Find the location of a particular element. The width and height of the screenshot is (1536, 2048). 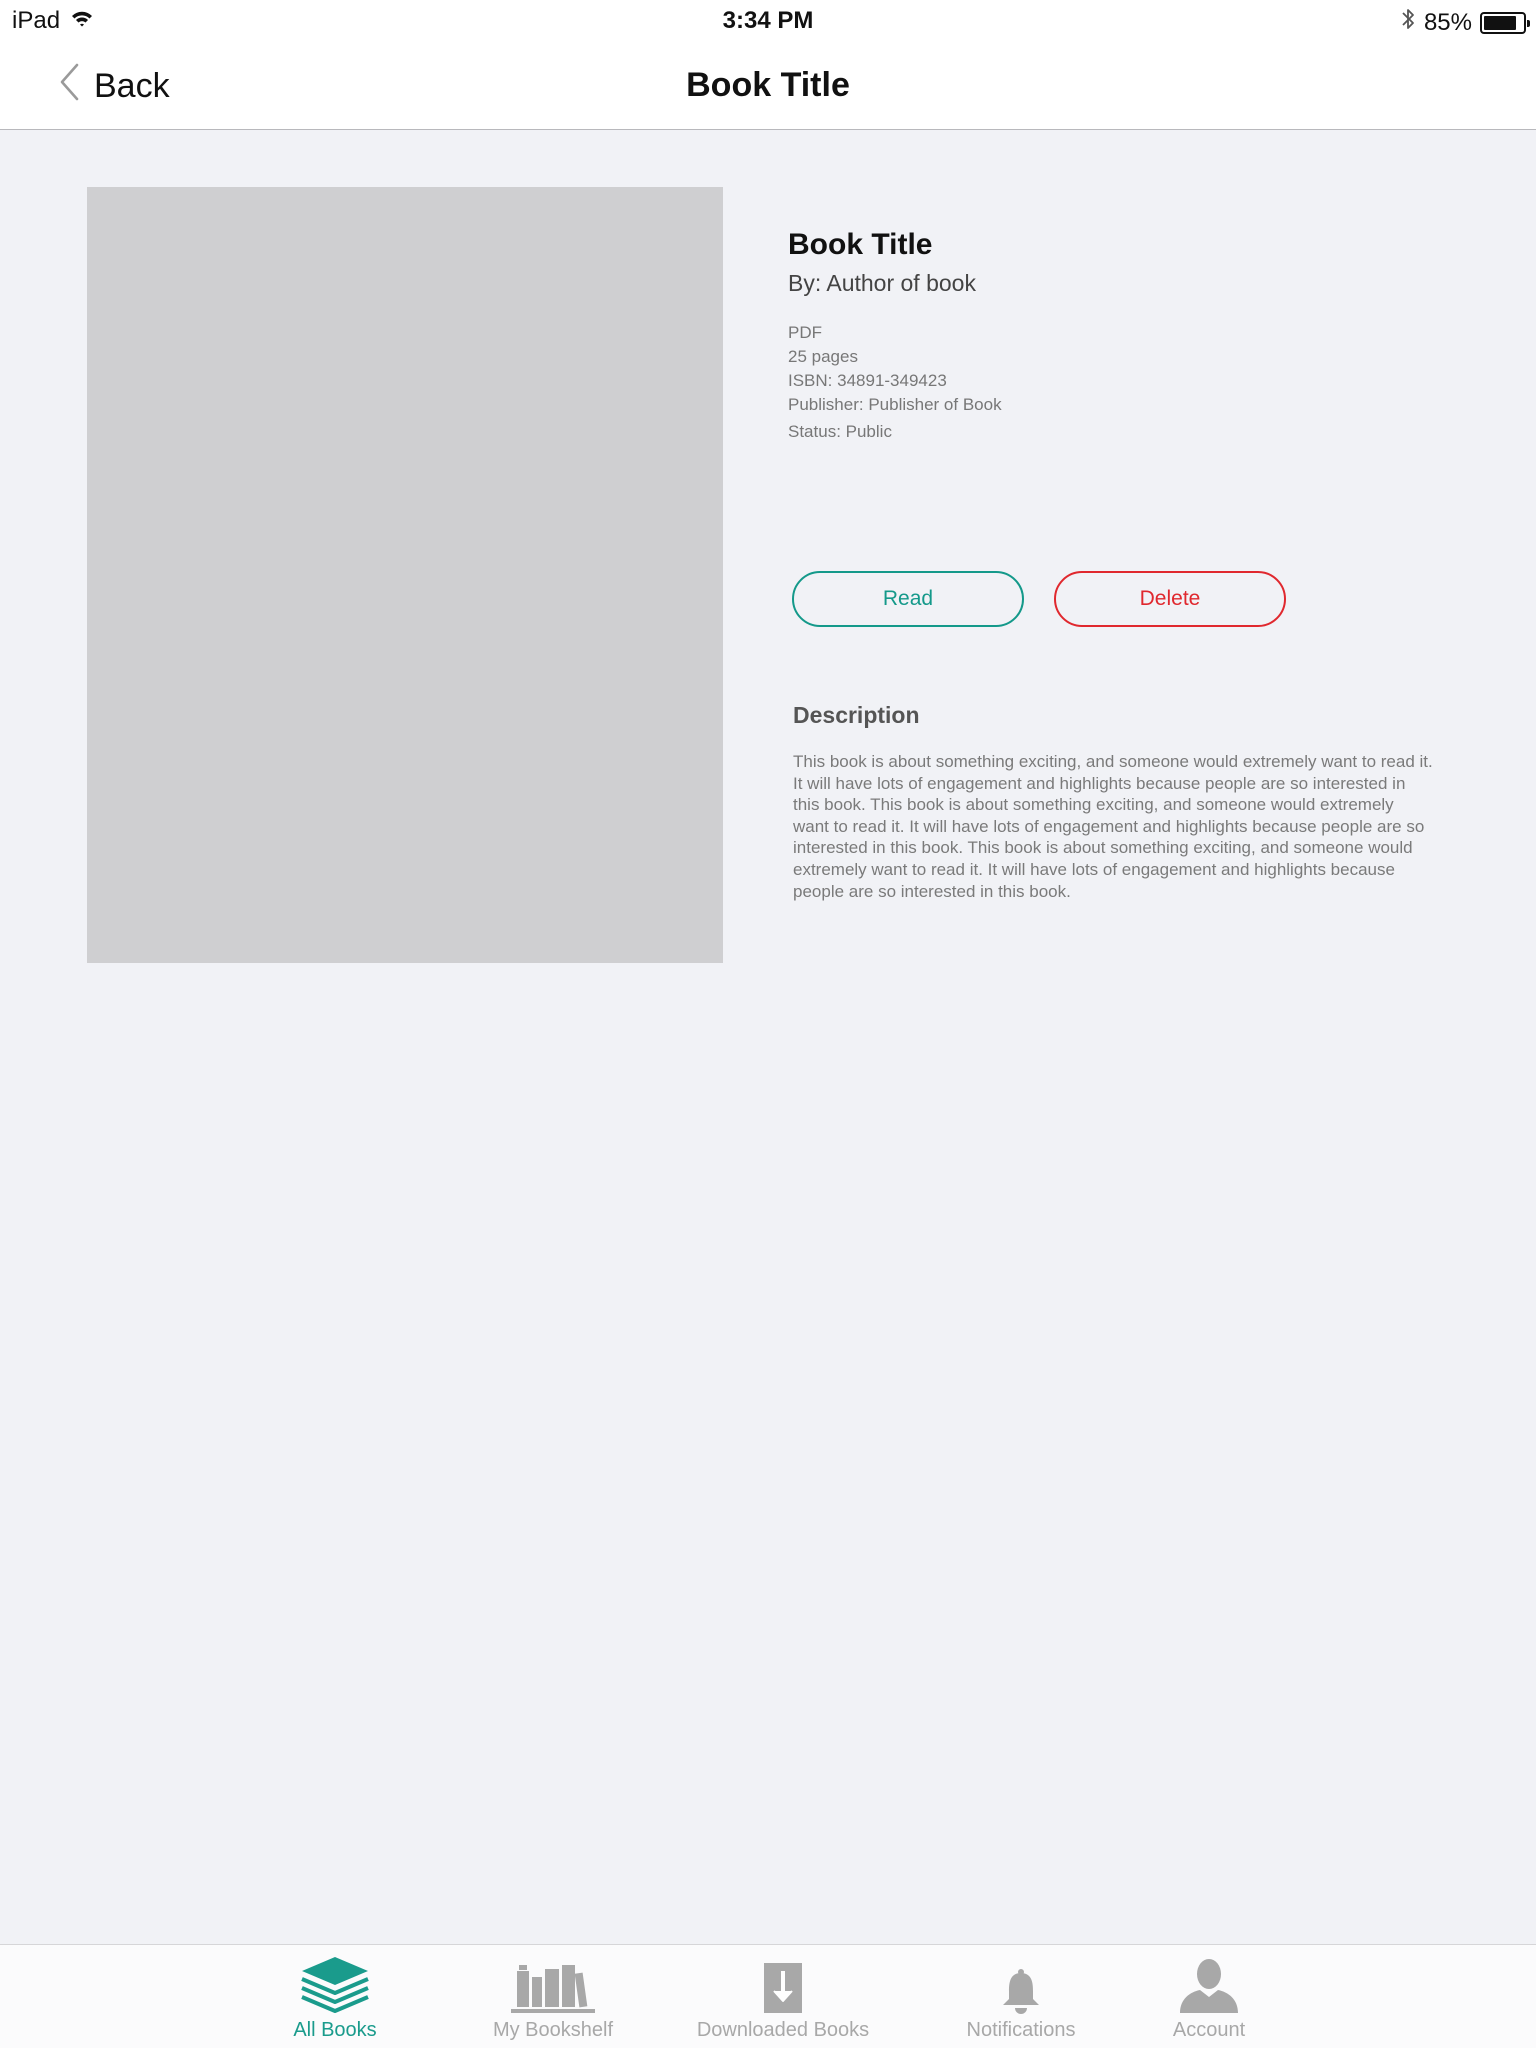

battery-icon is located at coordinates (1505, 22).